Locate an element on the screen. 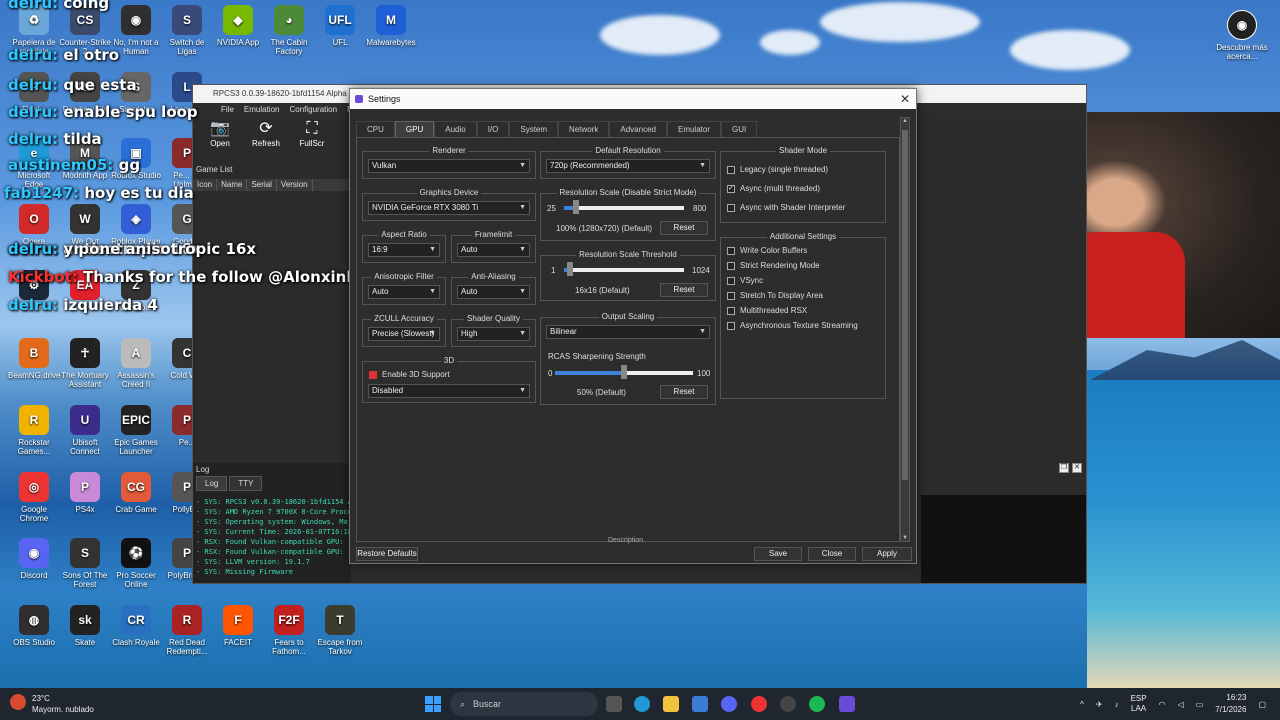 This screenshot has height=720, width=1280. weather-icon is located at coordinates (18, 702).